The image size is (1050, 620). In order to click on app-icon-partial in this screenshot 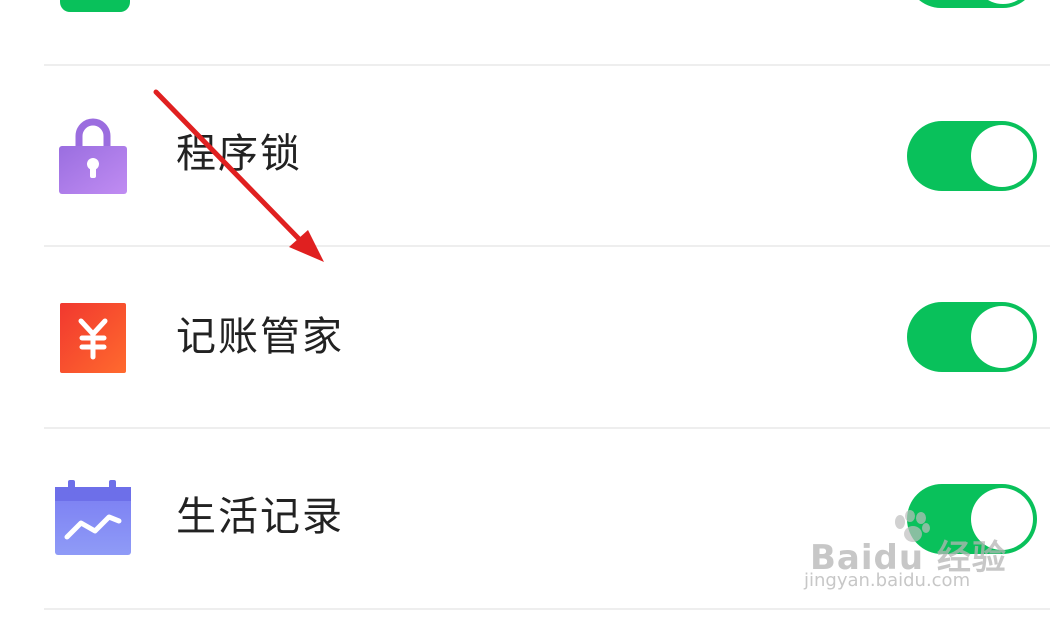, I will do `click(95, 6)`.